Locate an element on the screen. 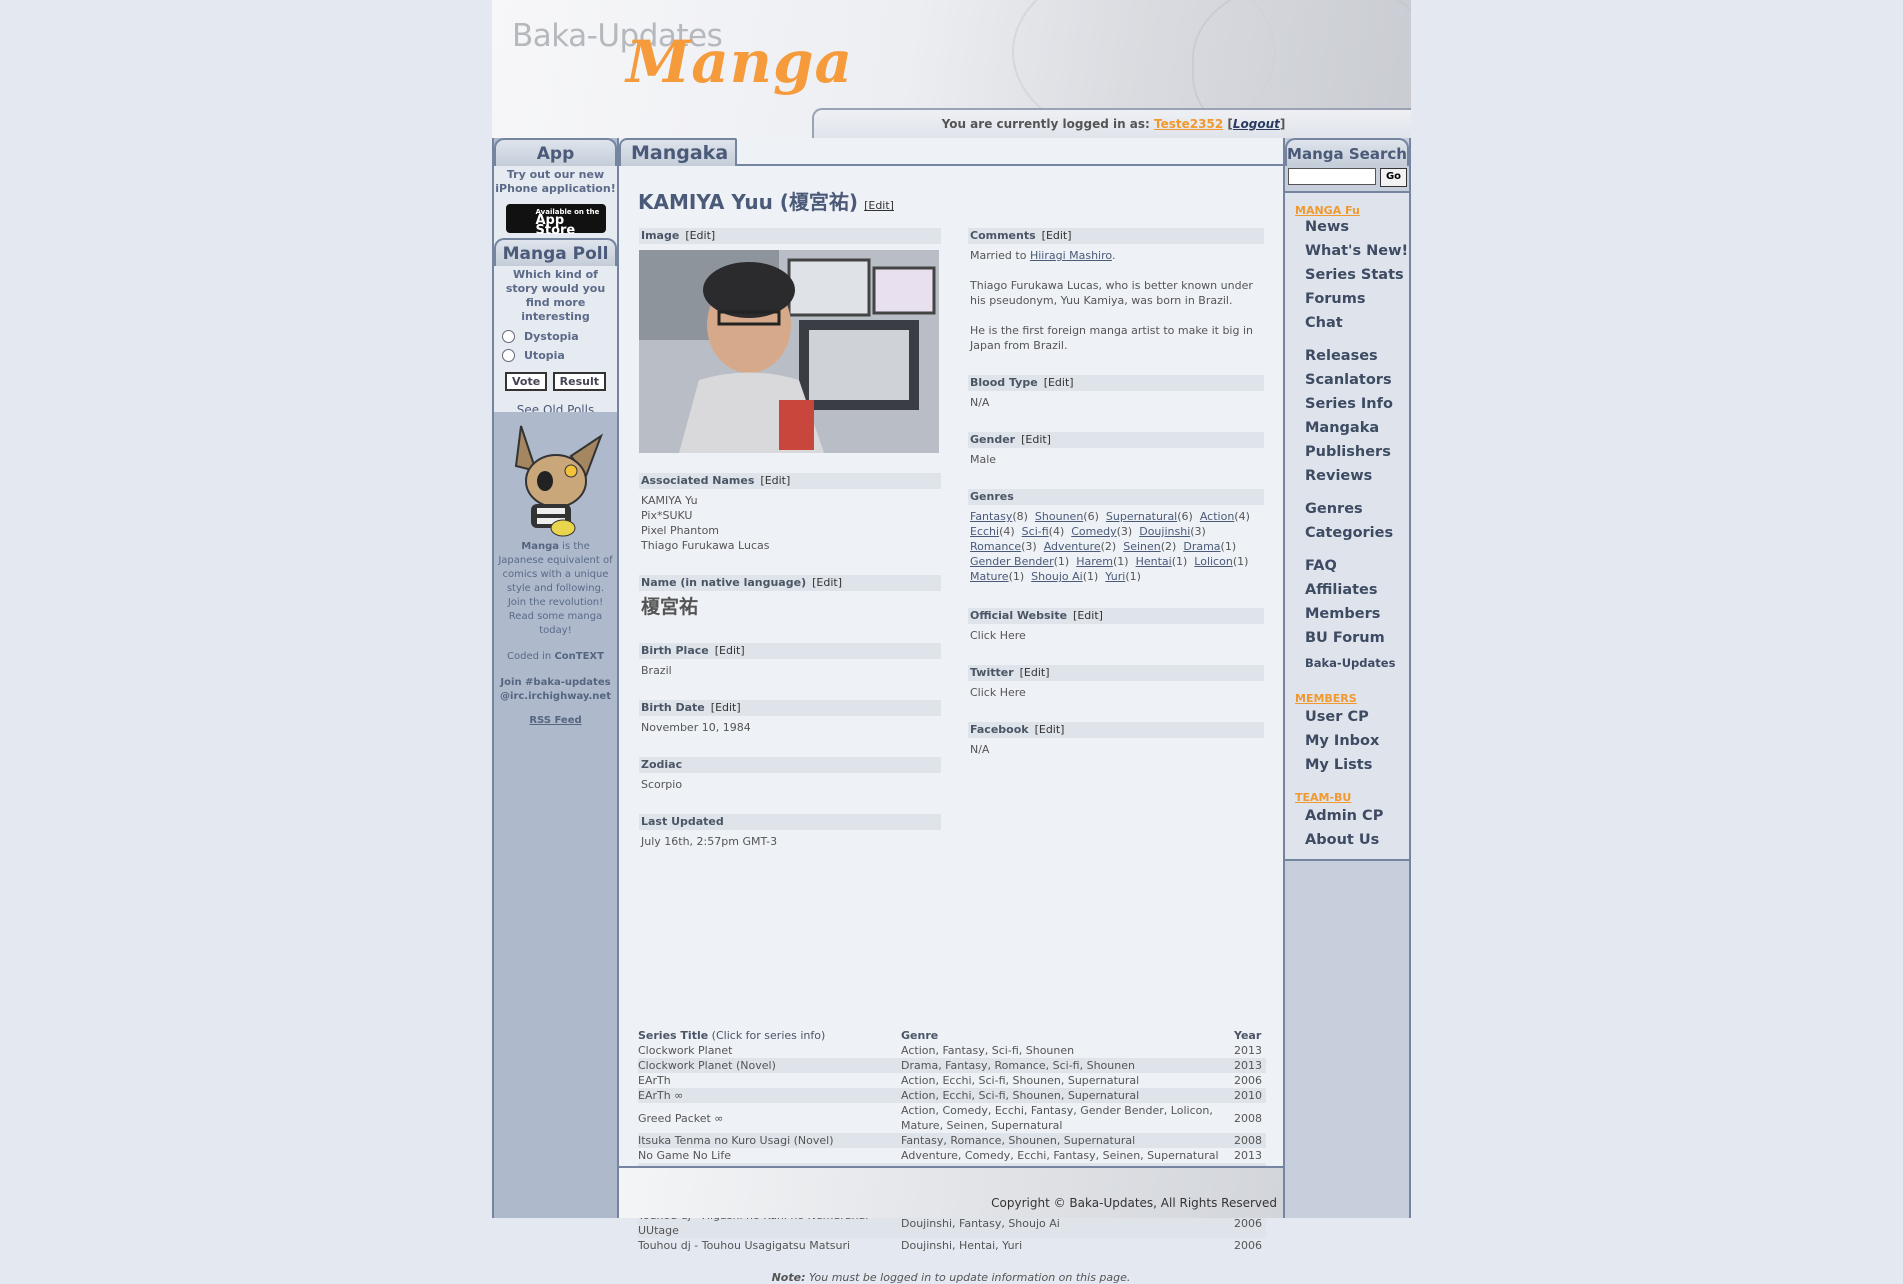 The image size is (1903, 1284). genre-link: Seinen is located at coordinates (1142, 546).